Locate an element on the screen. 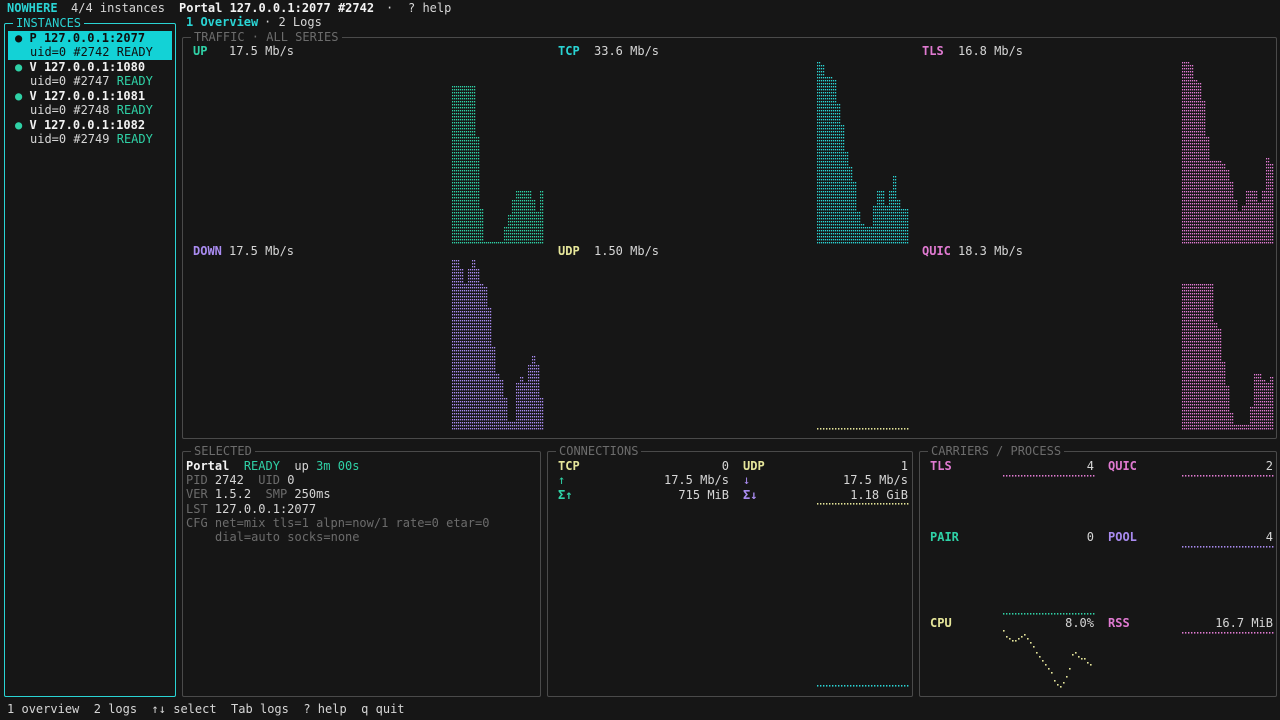 This screenshot has height=720, width=1280. instance-addr: 127.0.0.1:2077 is located at coordinates (94, 38).